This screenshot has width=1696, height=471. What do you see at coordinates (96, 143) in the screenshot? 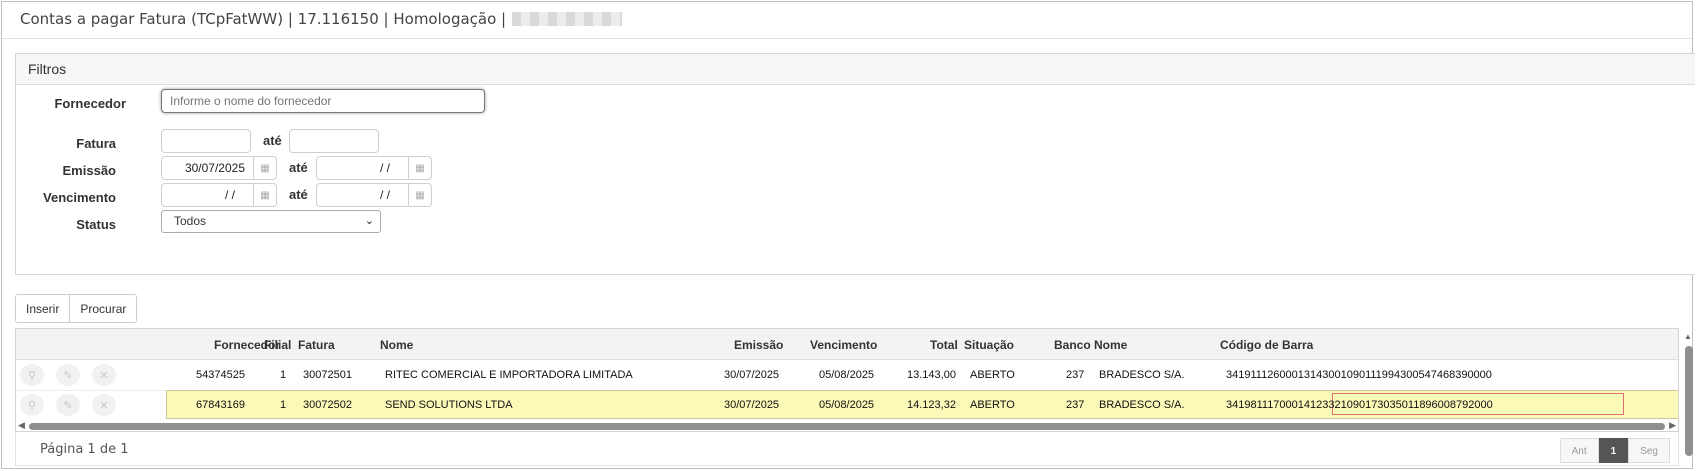
I see `fatura-label: Fatura` at bounding box center [96, 143].